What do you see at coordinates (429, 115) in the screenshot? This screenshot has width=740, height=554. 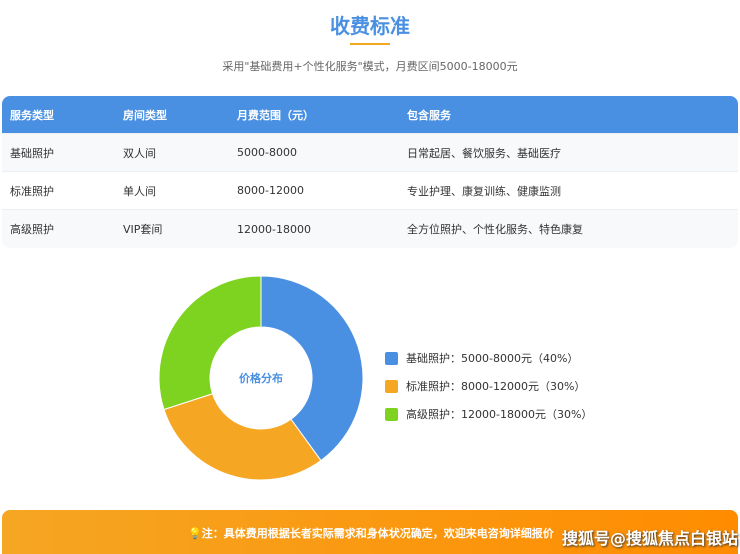 I see `header-cell: 包含服务` at bounding box center [429, 115].